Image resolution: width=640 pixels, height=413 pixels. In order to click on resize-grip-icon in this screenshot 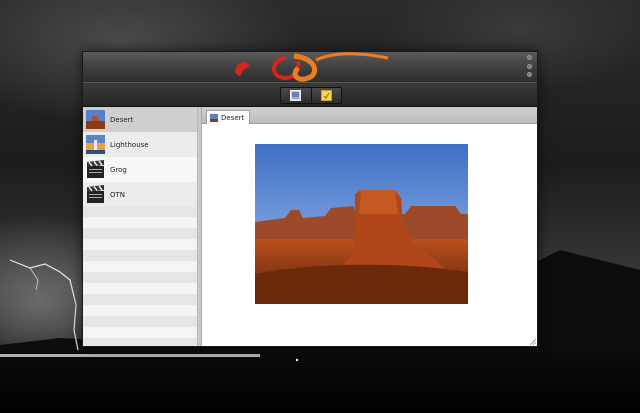, I will do `click(533, 342)`.